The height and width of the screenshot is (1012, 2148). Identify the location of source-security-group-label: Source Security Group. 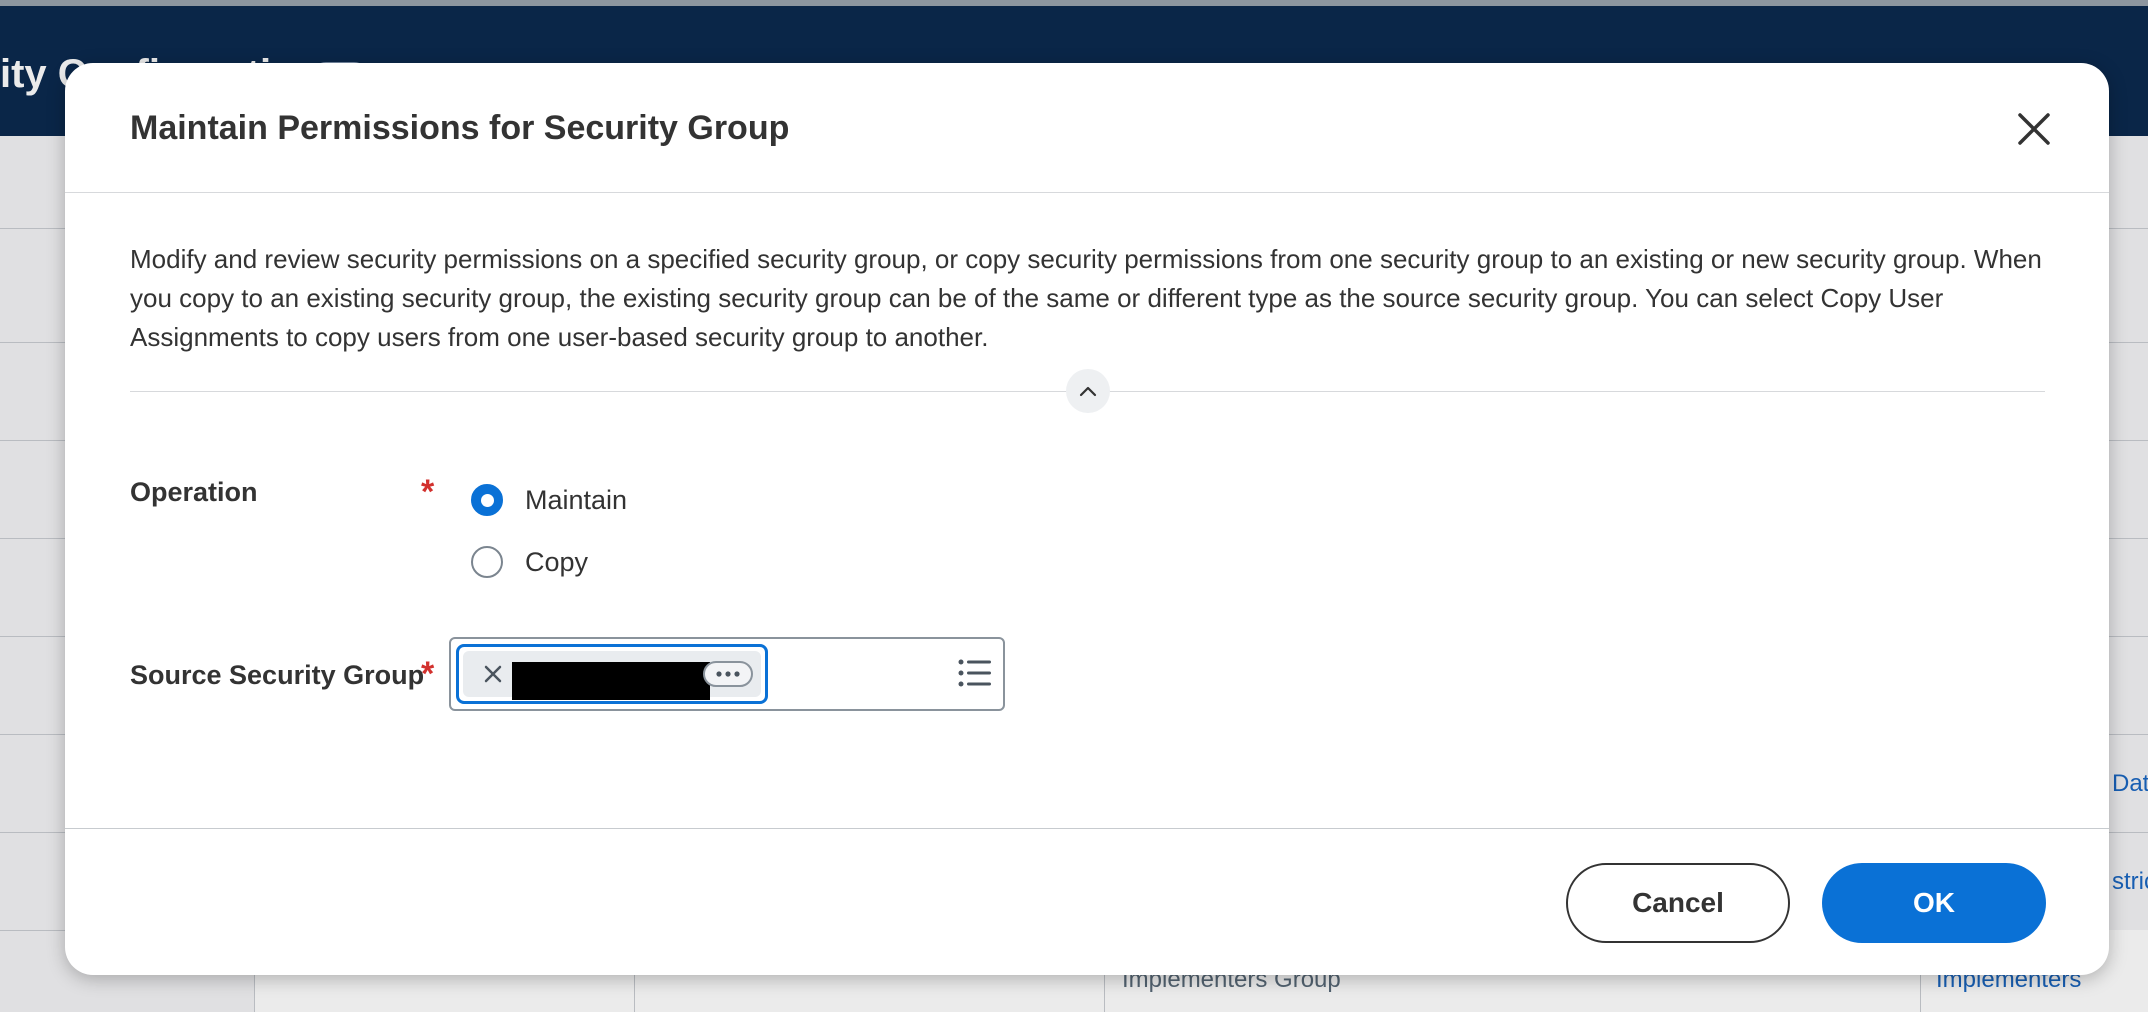
(277, 675).